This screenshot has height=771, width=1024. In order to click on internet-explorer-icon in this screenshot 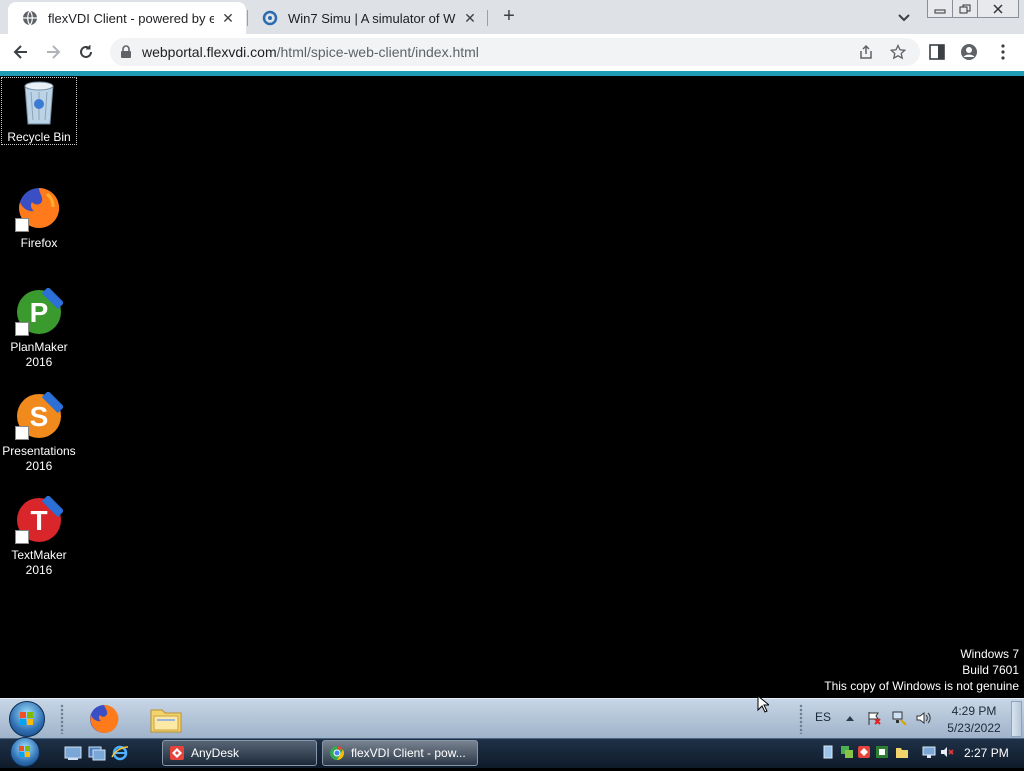, I will do `click(120, 753)`.